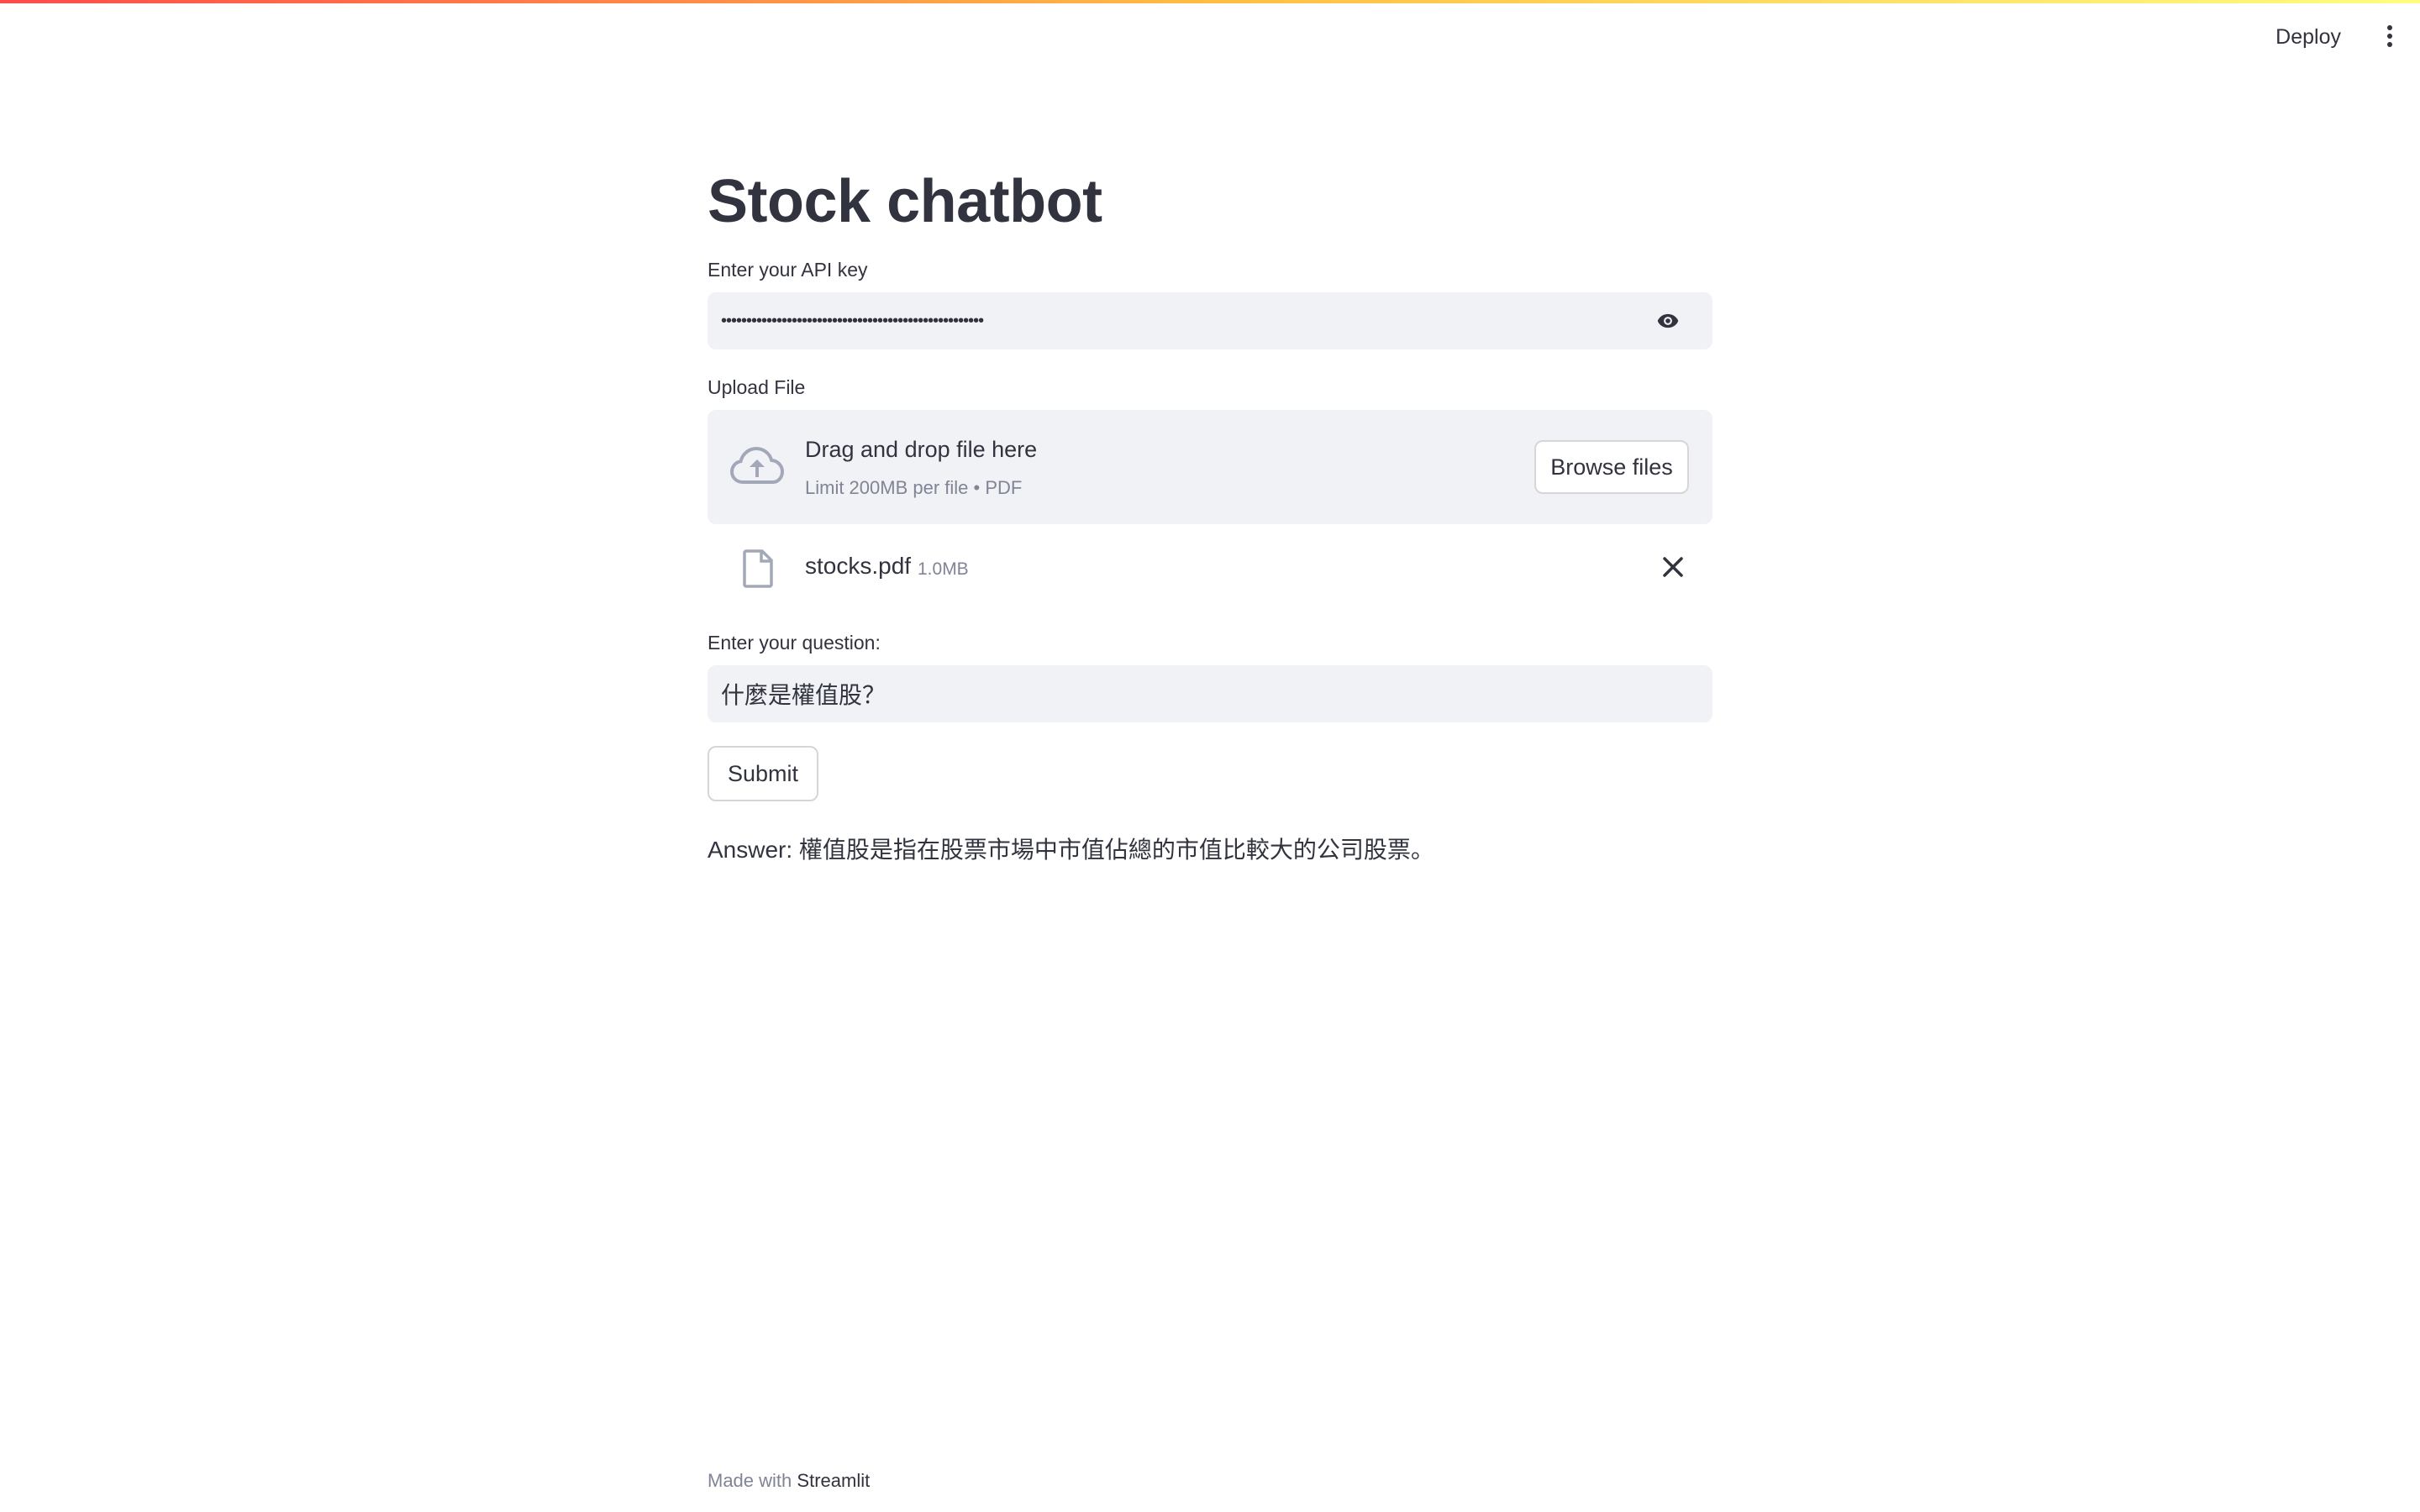 The height and width of the screenshot is (1512, 2420). I want to click on page-title: Stock chatbot, so click(905, 201).